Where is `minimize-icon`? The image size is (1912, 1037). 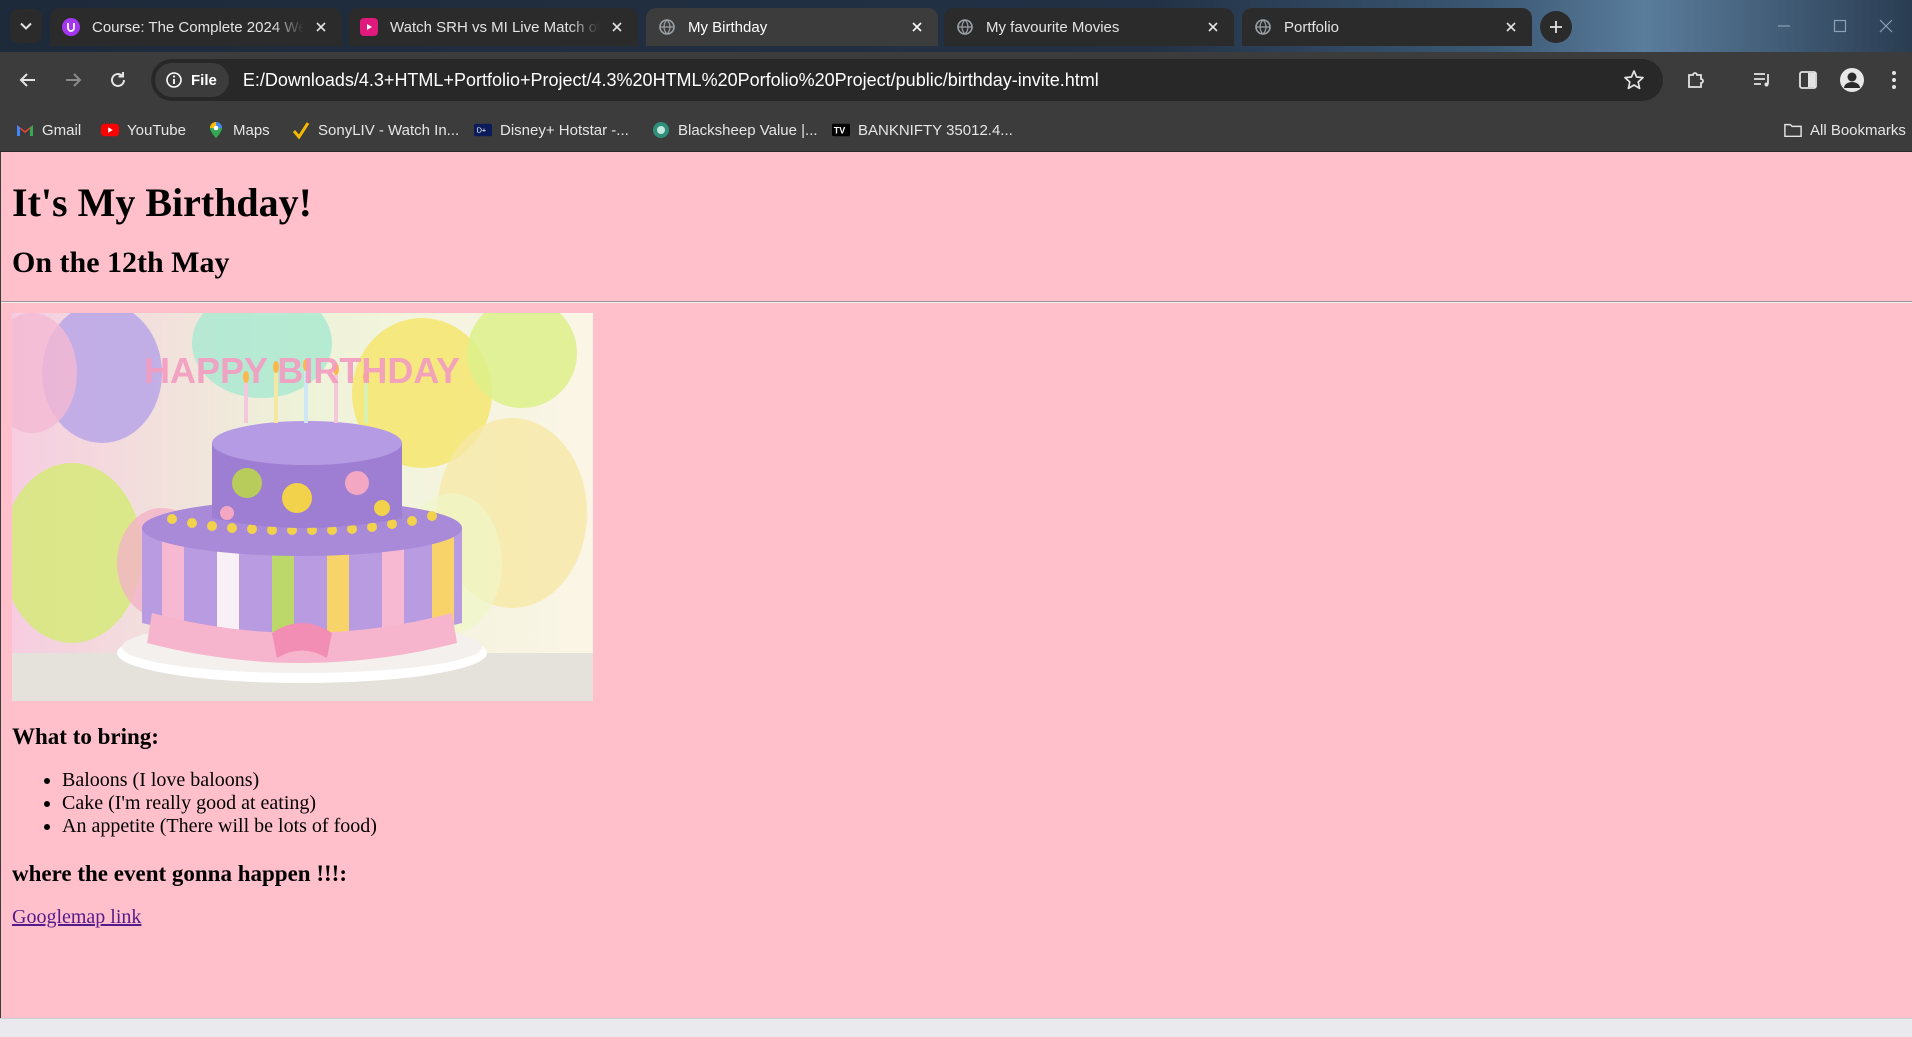 minimize-icon is located at coordinates (1784, 26).